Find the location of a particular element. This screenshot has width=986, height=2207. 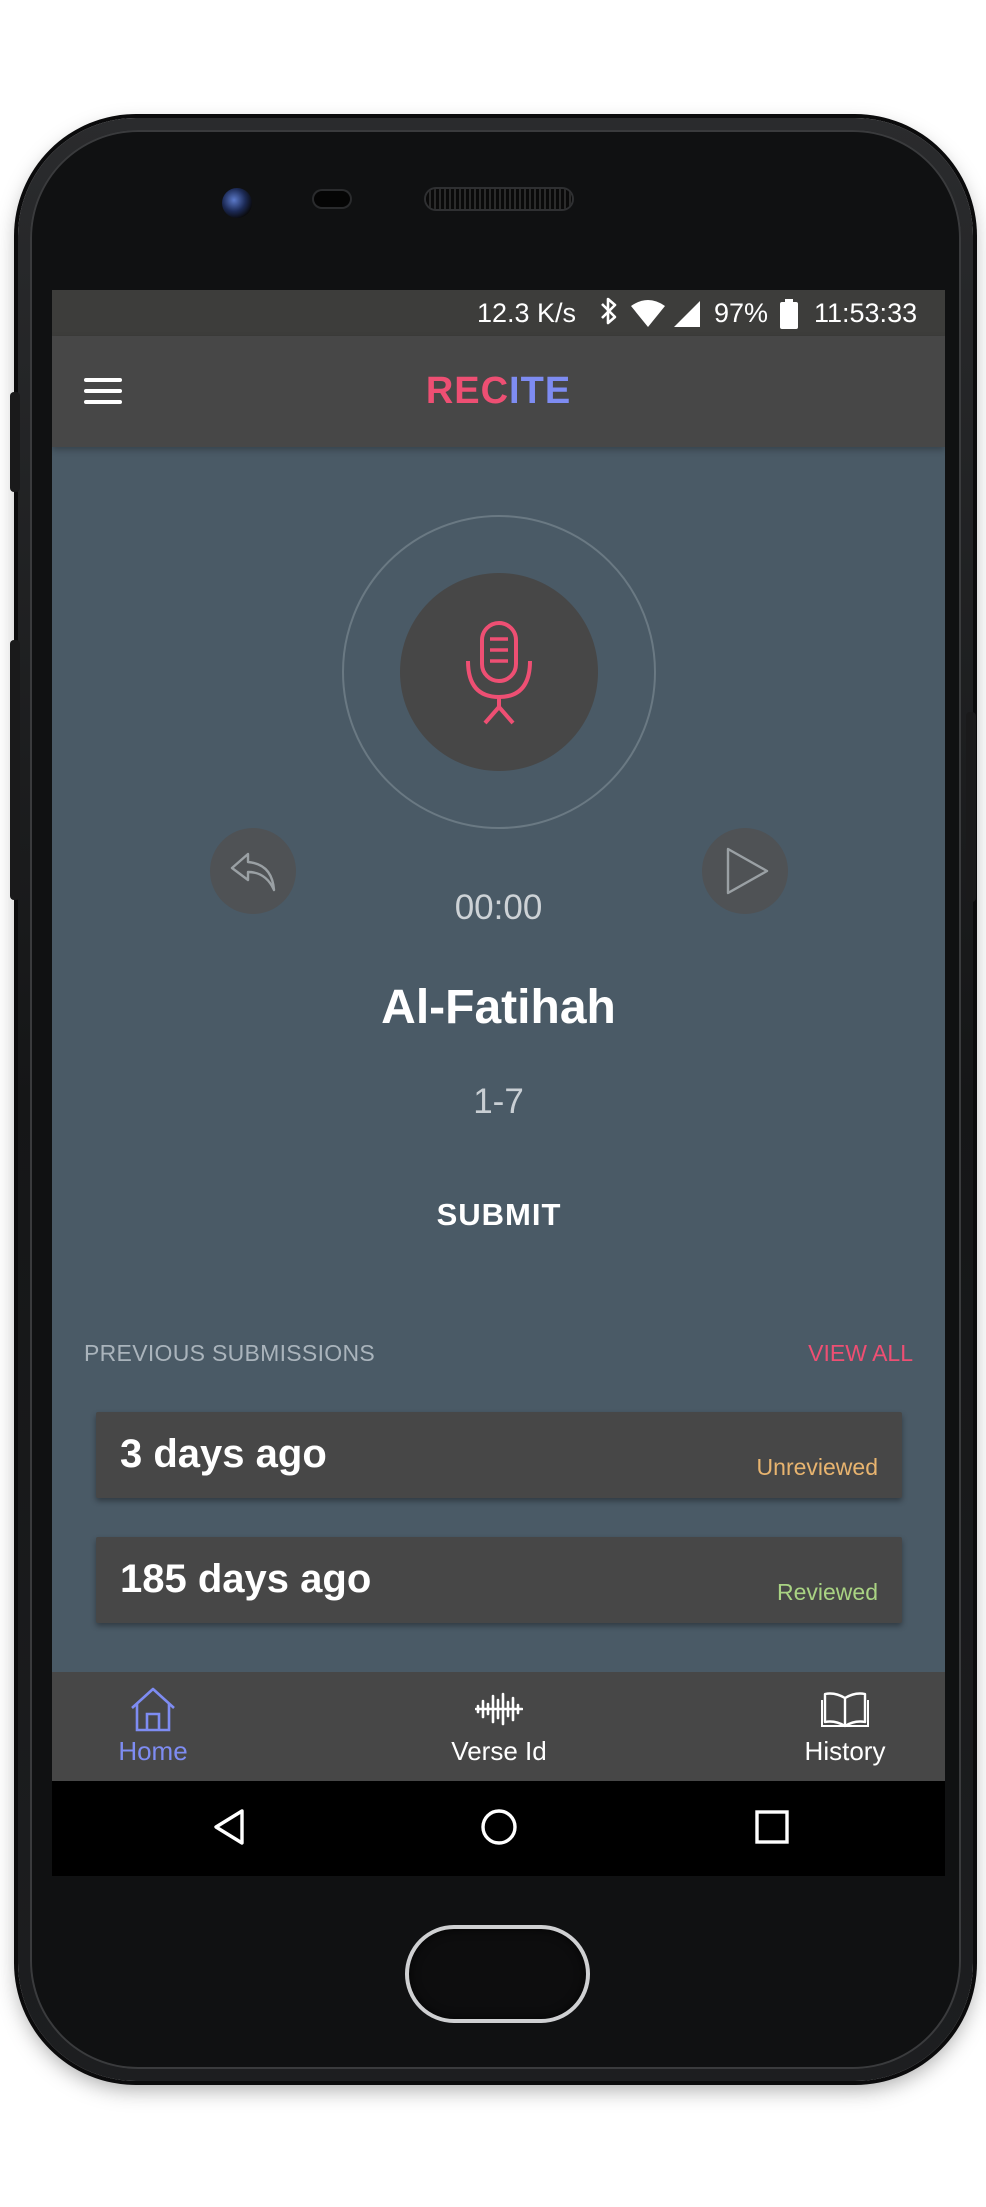

battery-icon is located at coordinates (789, 317).